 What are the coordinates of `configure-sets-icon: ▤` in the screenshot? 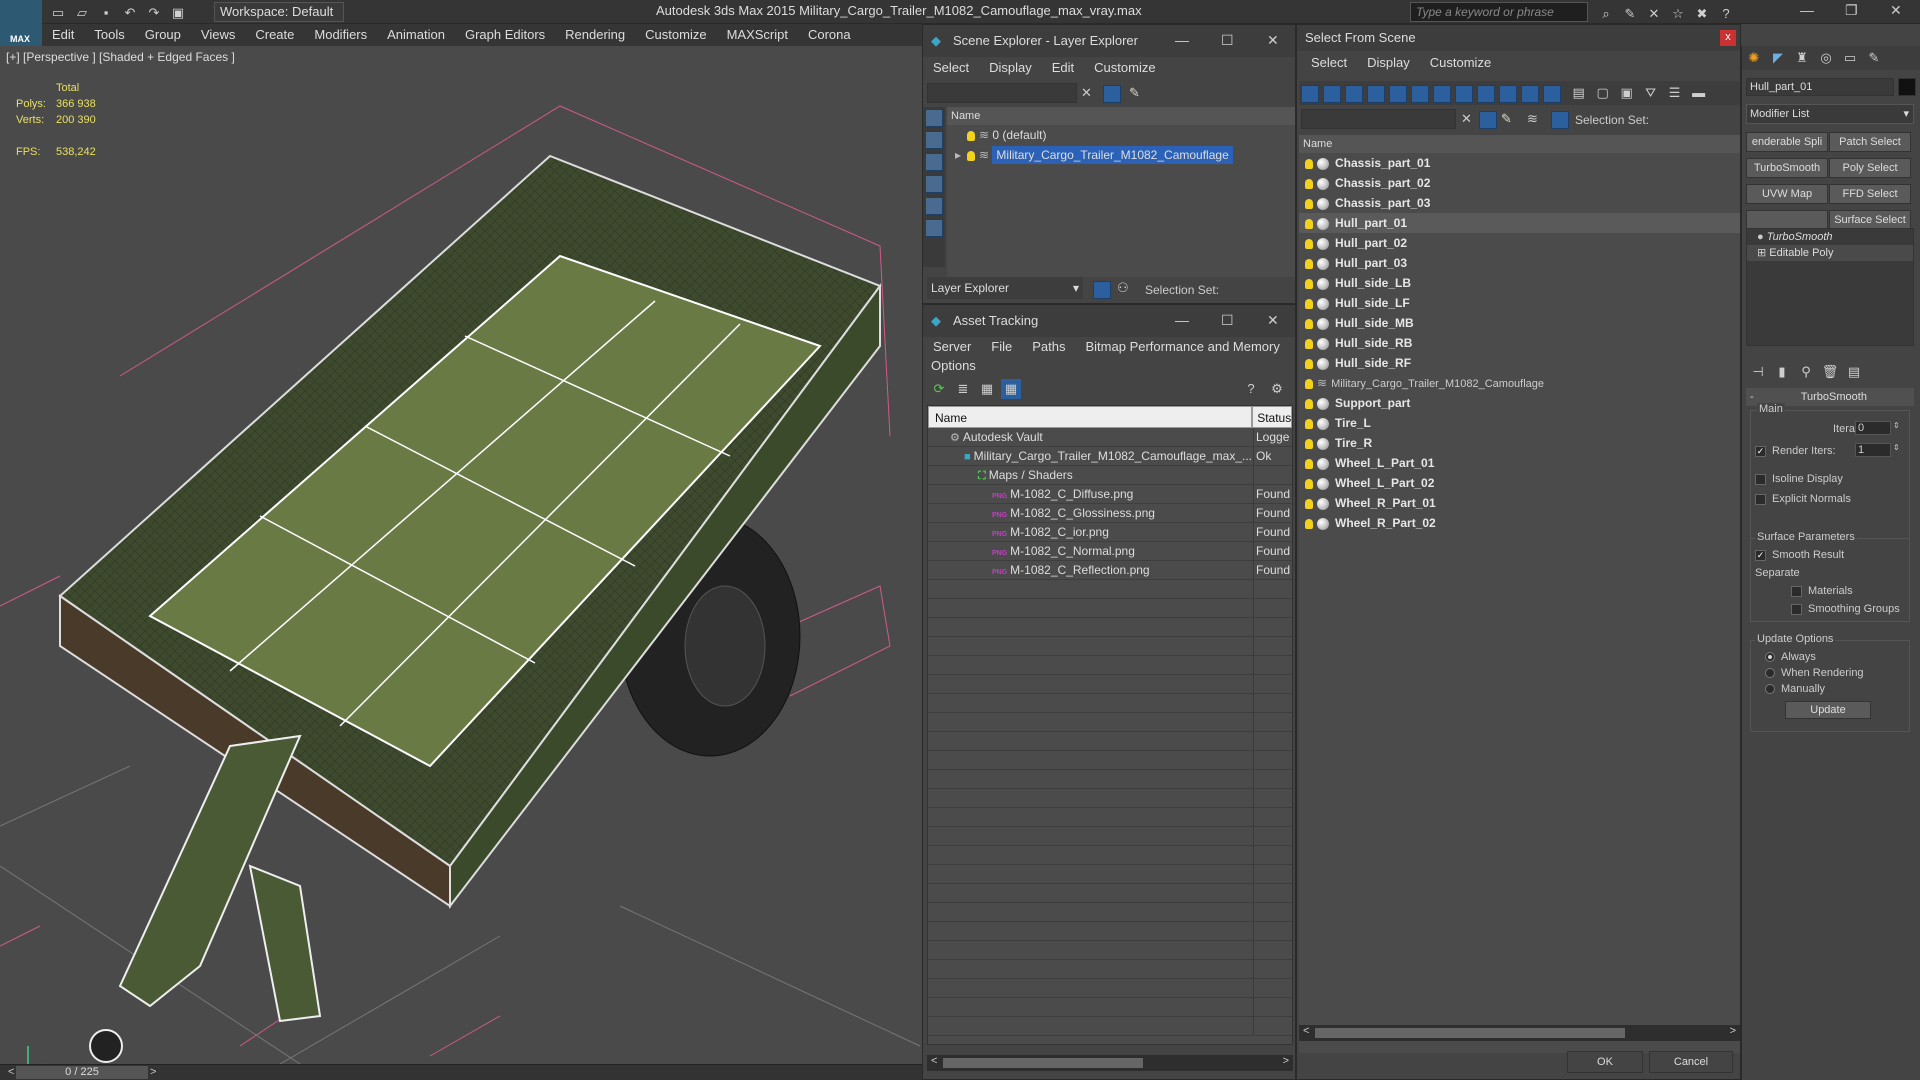 It's located at (1854, 372).